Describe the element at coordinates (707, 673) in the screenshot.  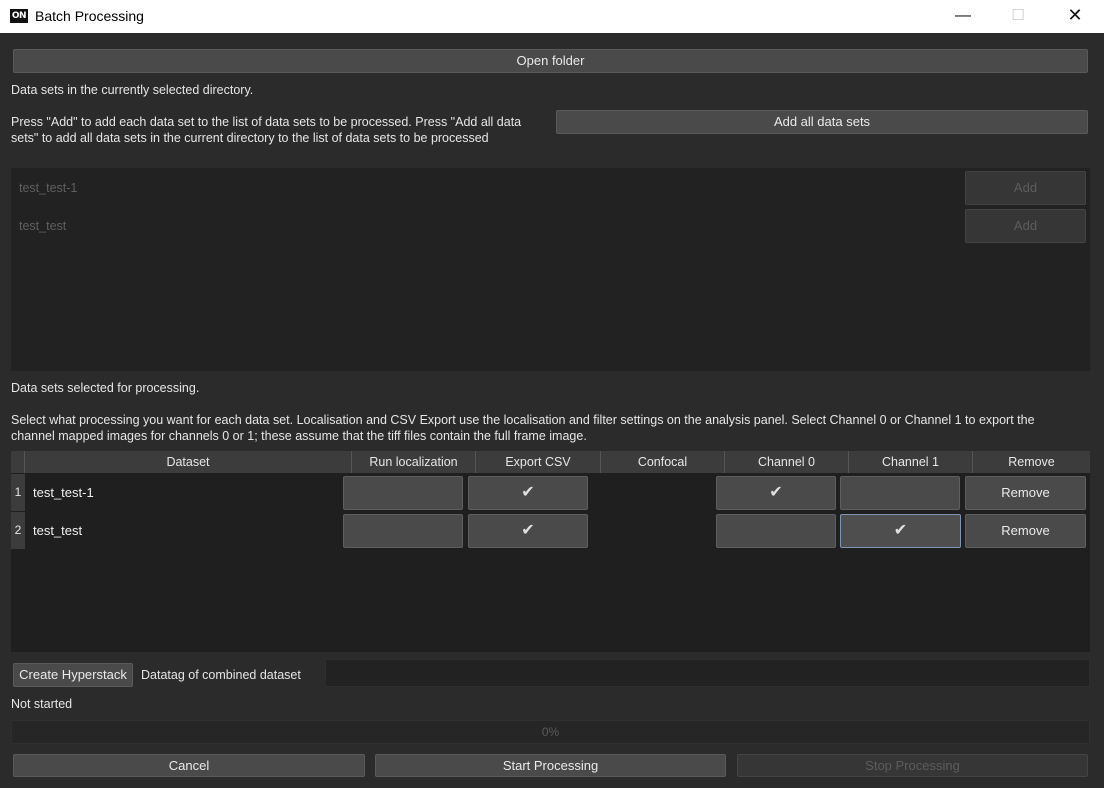
I see `datatag-input` at that location.